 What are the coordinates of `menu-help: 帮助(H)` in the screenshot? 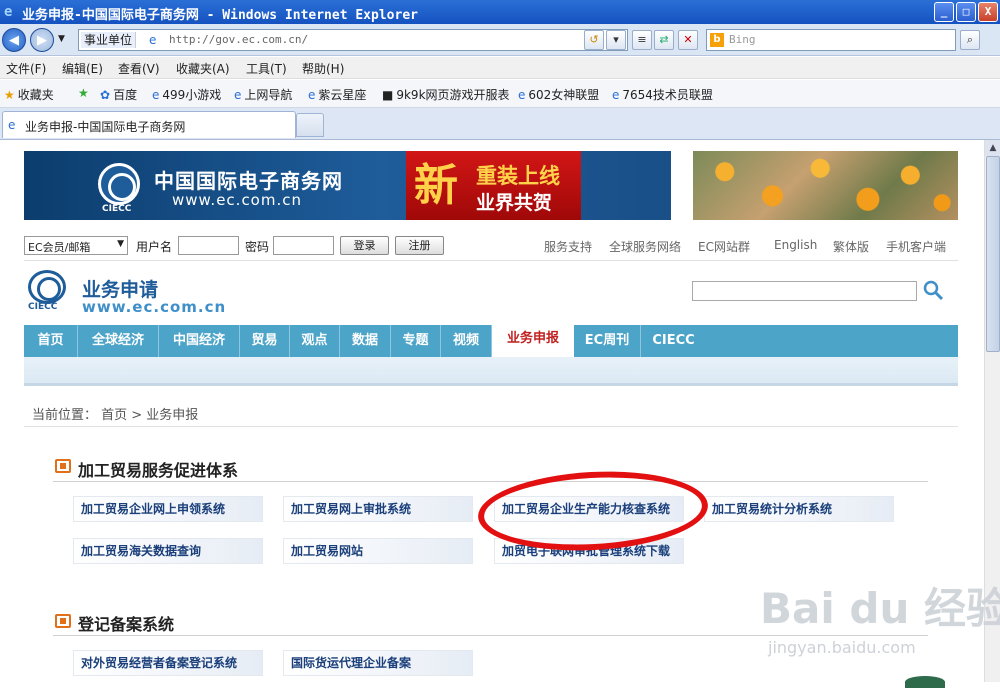 It's located at (323, 68).